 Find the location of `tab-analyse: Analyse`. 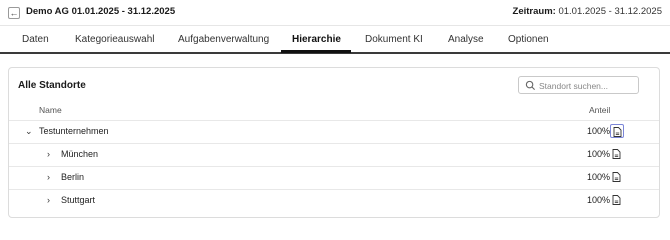

tab-analyse: Analyse is located at coordinates (466, 39).